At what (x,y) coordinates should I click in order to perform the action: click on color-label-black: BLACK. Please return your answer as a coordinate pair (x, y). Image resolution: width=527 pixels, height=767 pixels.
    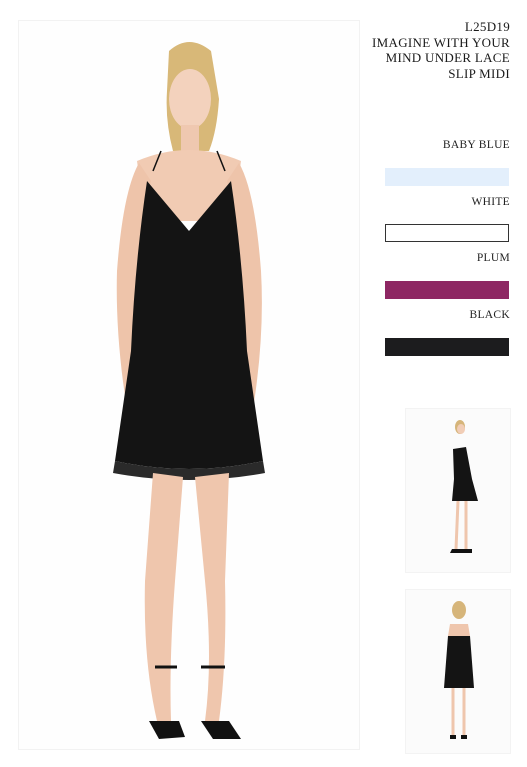
    Looking at the image, I should click on (489, 315).